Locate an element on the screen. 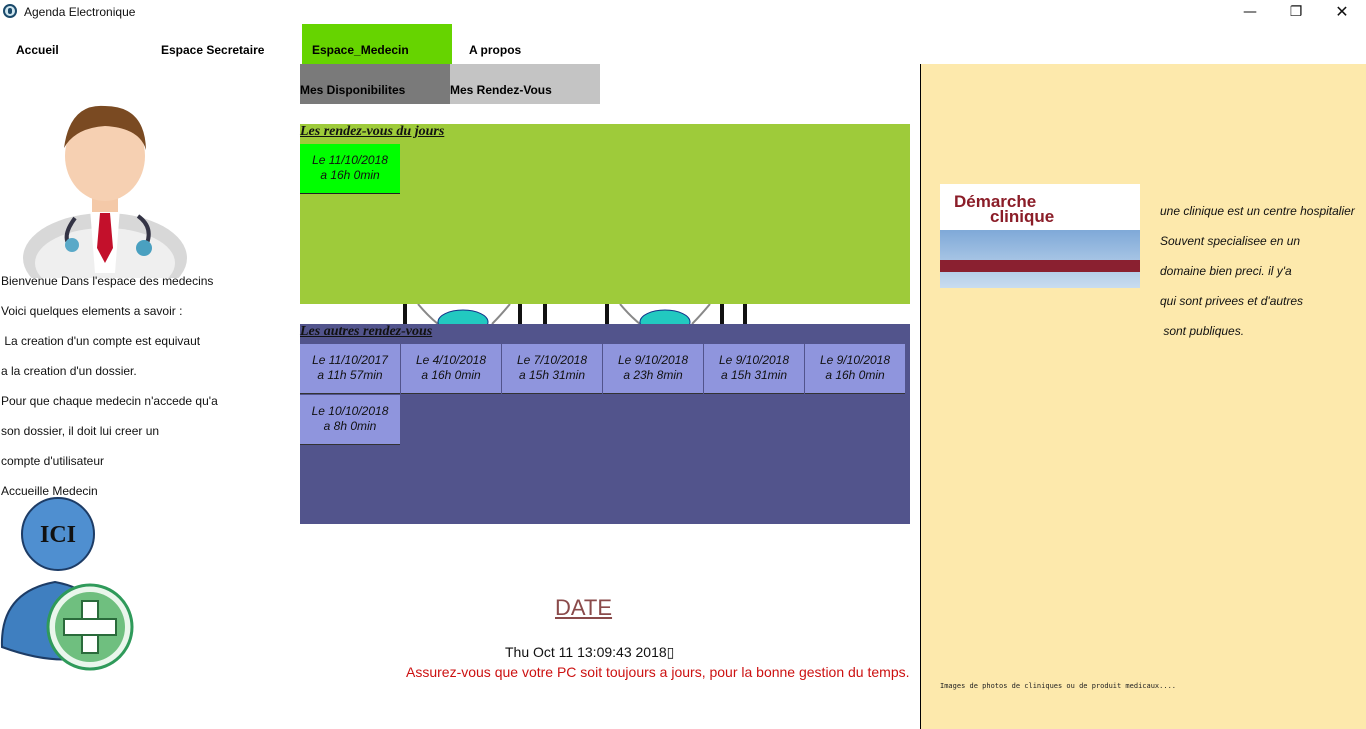  window-title: Agenda Electronique is located at coordinates (80, 12).